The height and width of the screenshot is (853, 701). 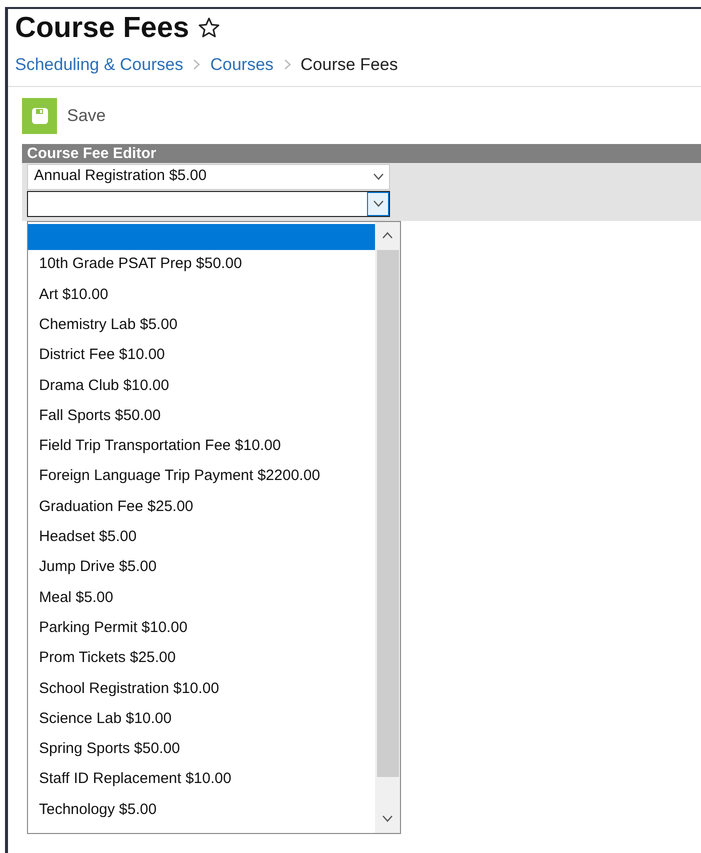 What do you see at coordinates (201, 325) in the screenshot?
I see `dropdown-option: Chemistry Lab $5.00` at bounding box center [201, 325].